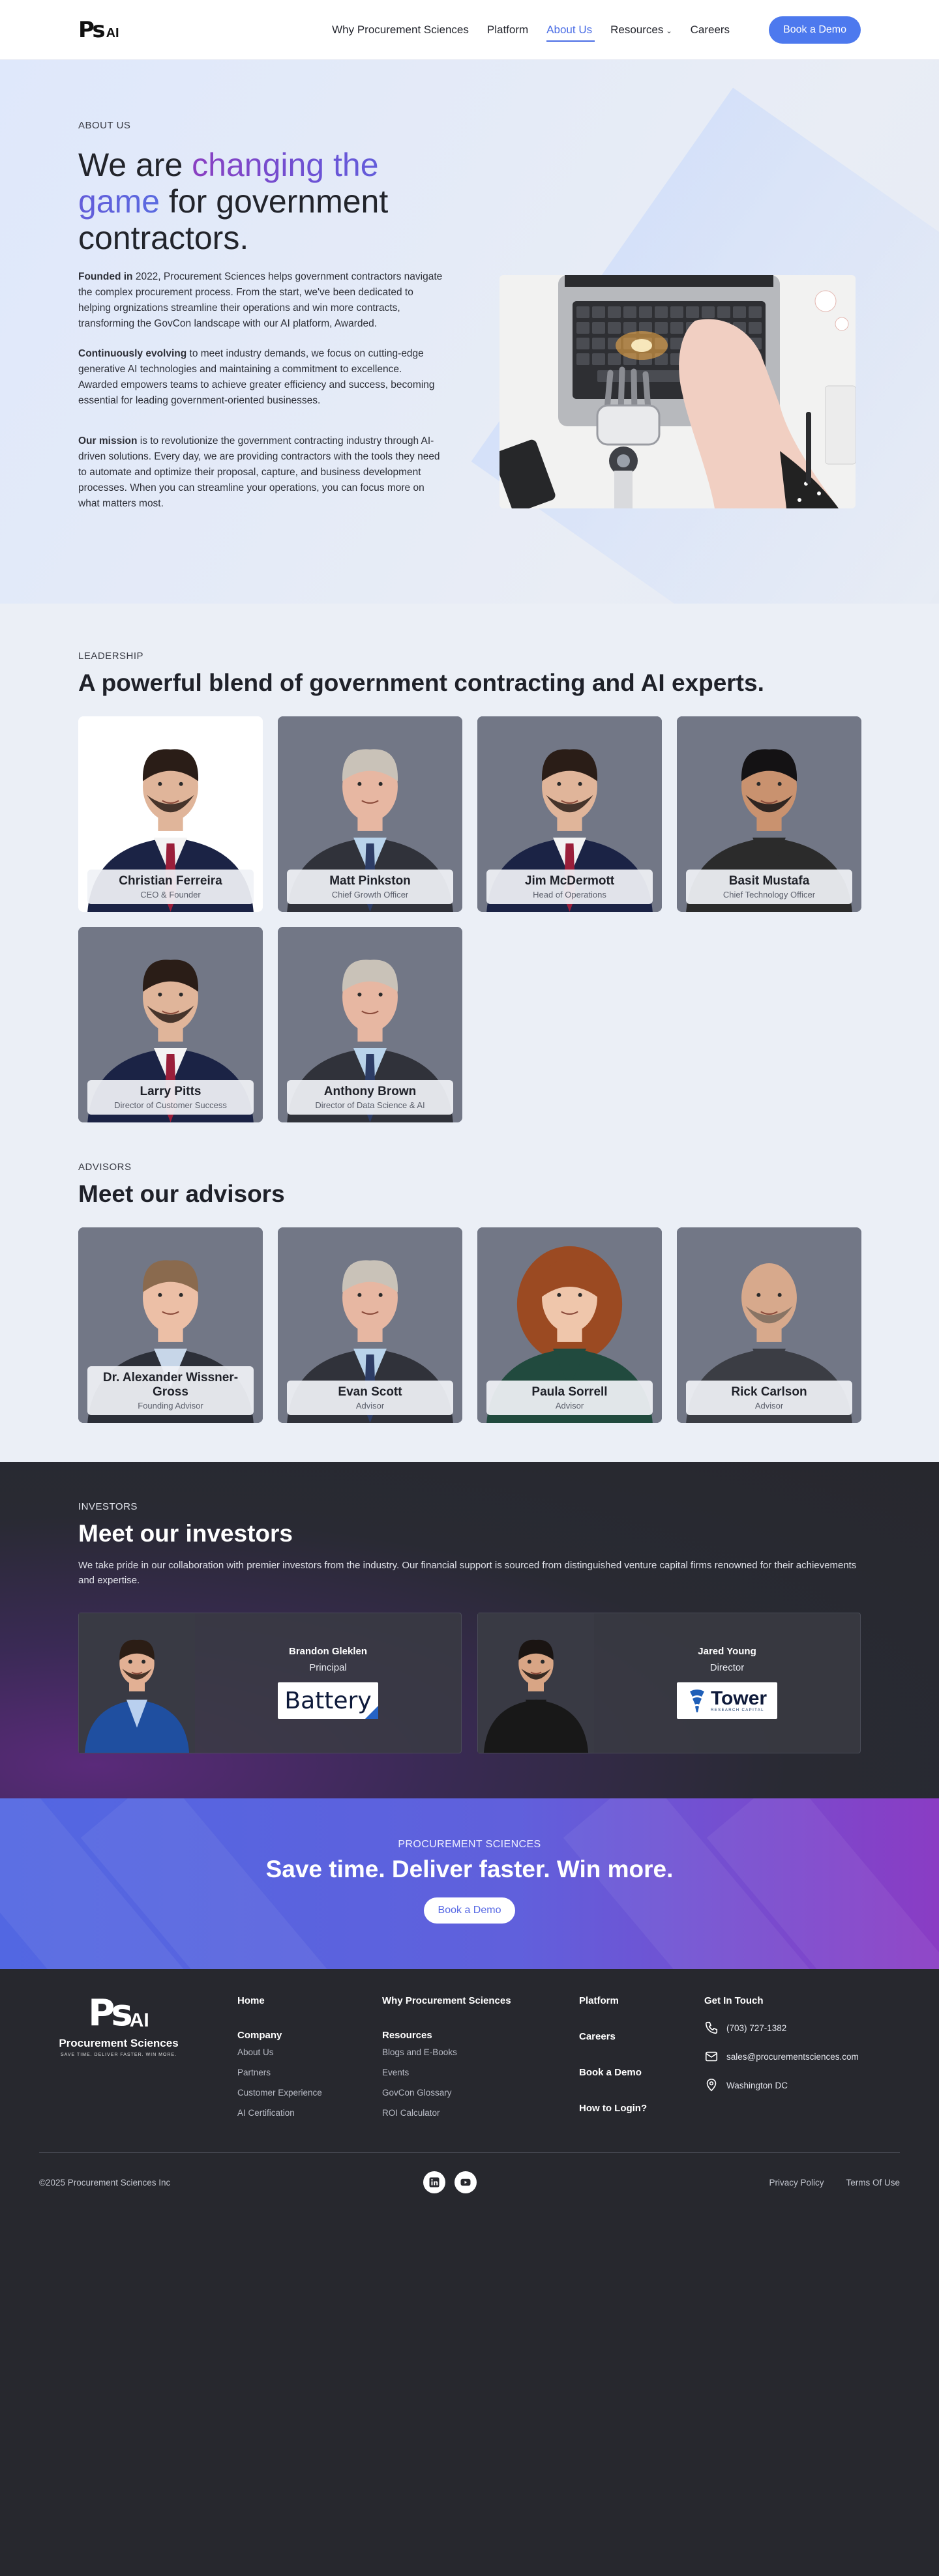  Describe the element at coordinates (769, 895) in the screenshot. I see `team-card-role: Chief Technology Officer` at that location.